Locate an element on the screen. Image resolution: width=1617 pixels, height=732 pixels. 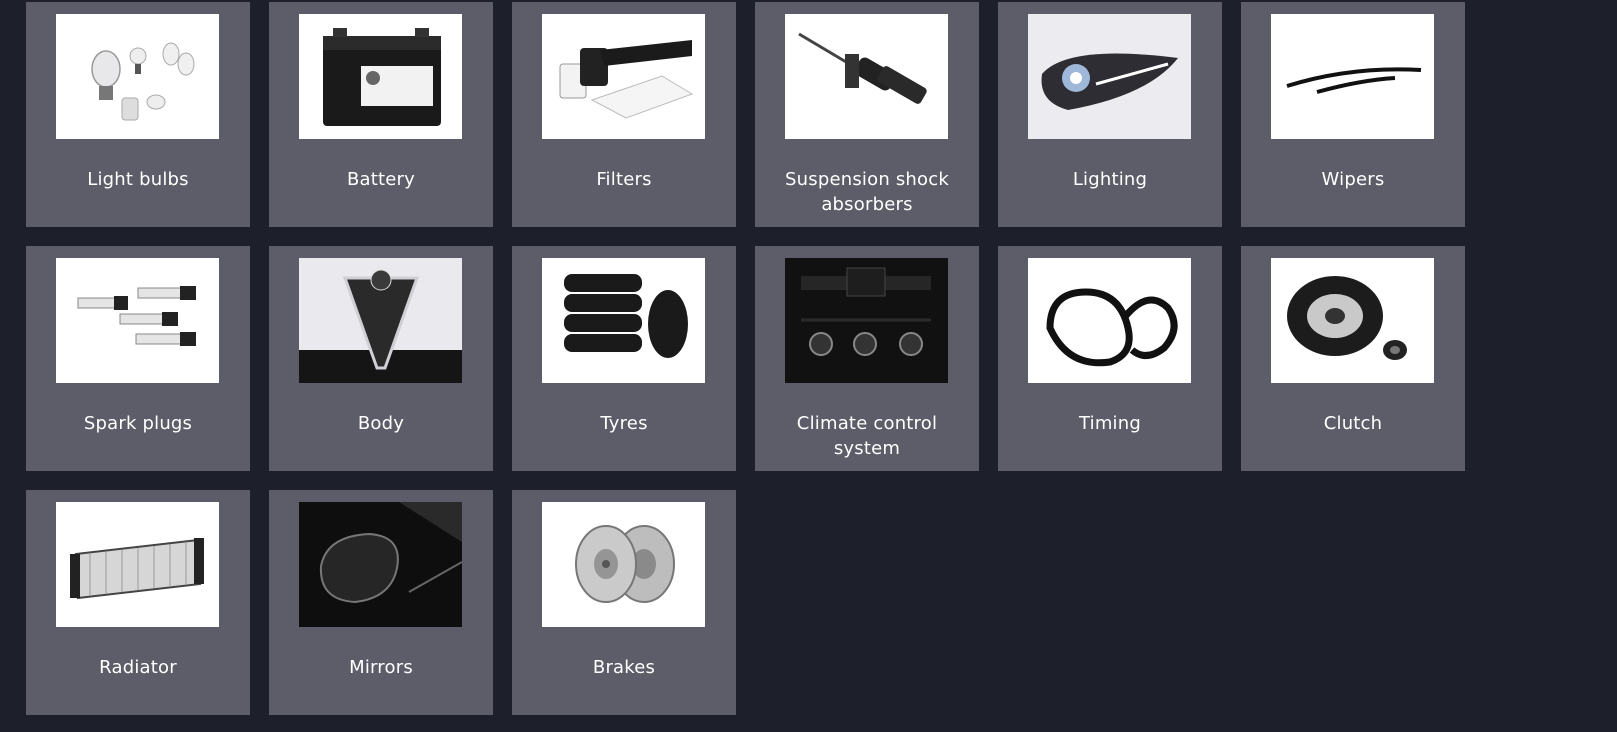
clutch-icon is located at coordinates (1352, 320).